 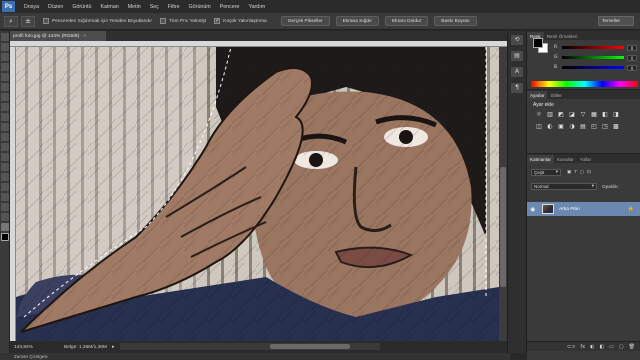 I want to click on menu-view: Görünüm, so click(x=200, y=7).